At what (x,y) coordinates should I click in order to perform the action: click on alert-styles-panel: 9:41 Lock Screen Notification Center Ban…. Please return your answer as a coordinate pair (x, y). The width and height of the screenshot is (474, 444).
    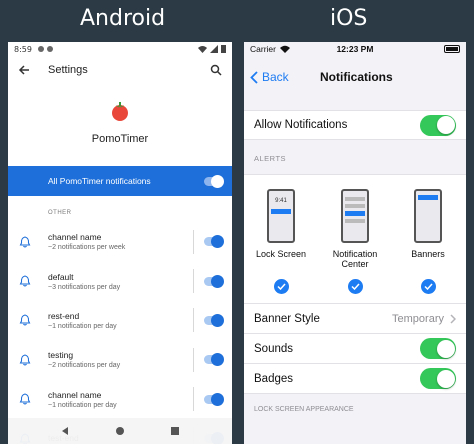
    Looking at the image, I should click on (355, 239).